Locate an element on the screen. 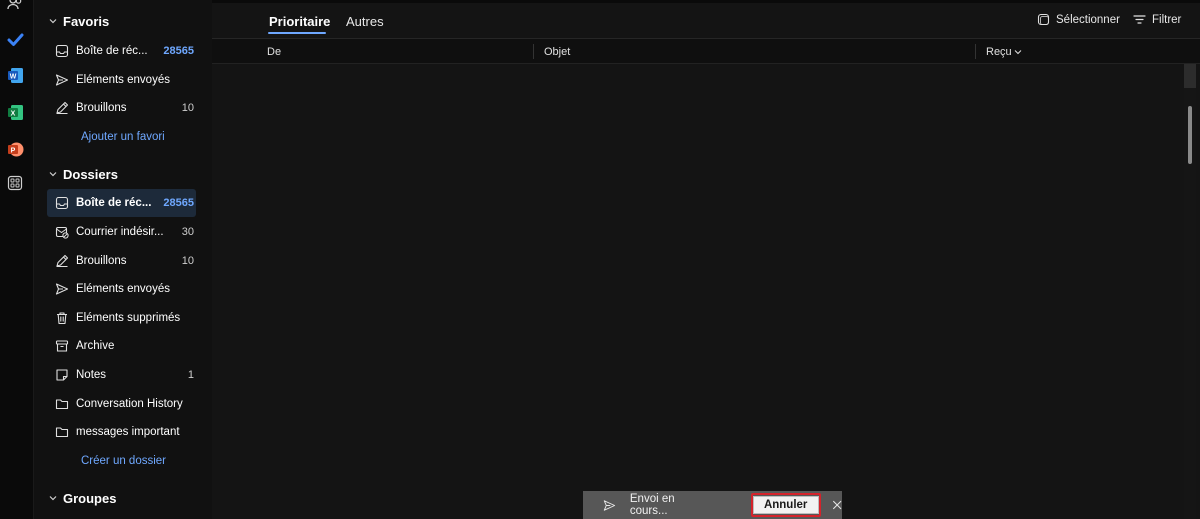 The image size is (1200, 519). folder-item-archive: Archive is located at coordinates (121, 346).